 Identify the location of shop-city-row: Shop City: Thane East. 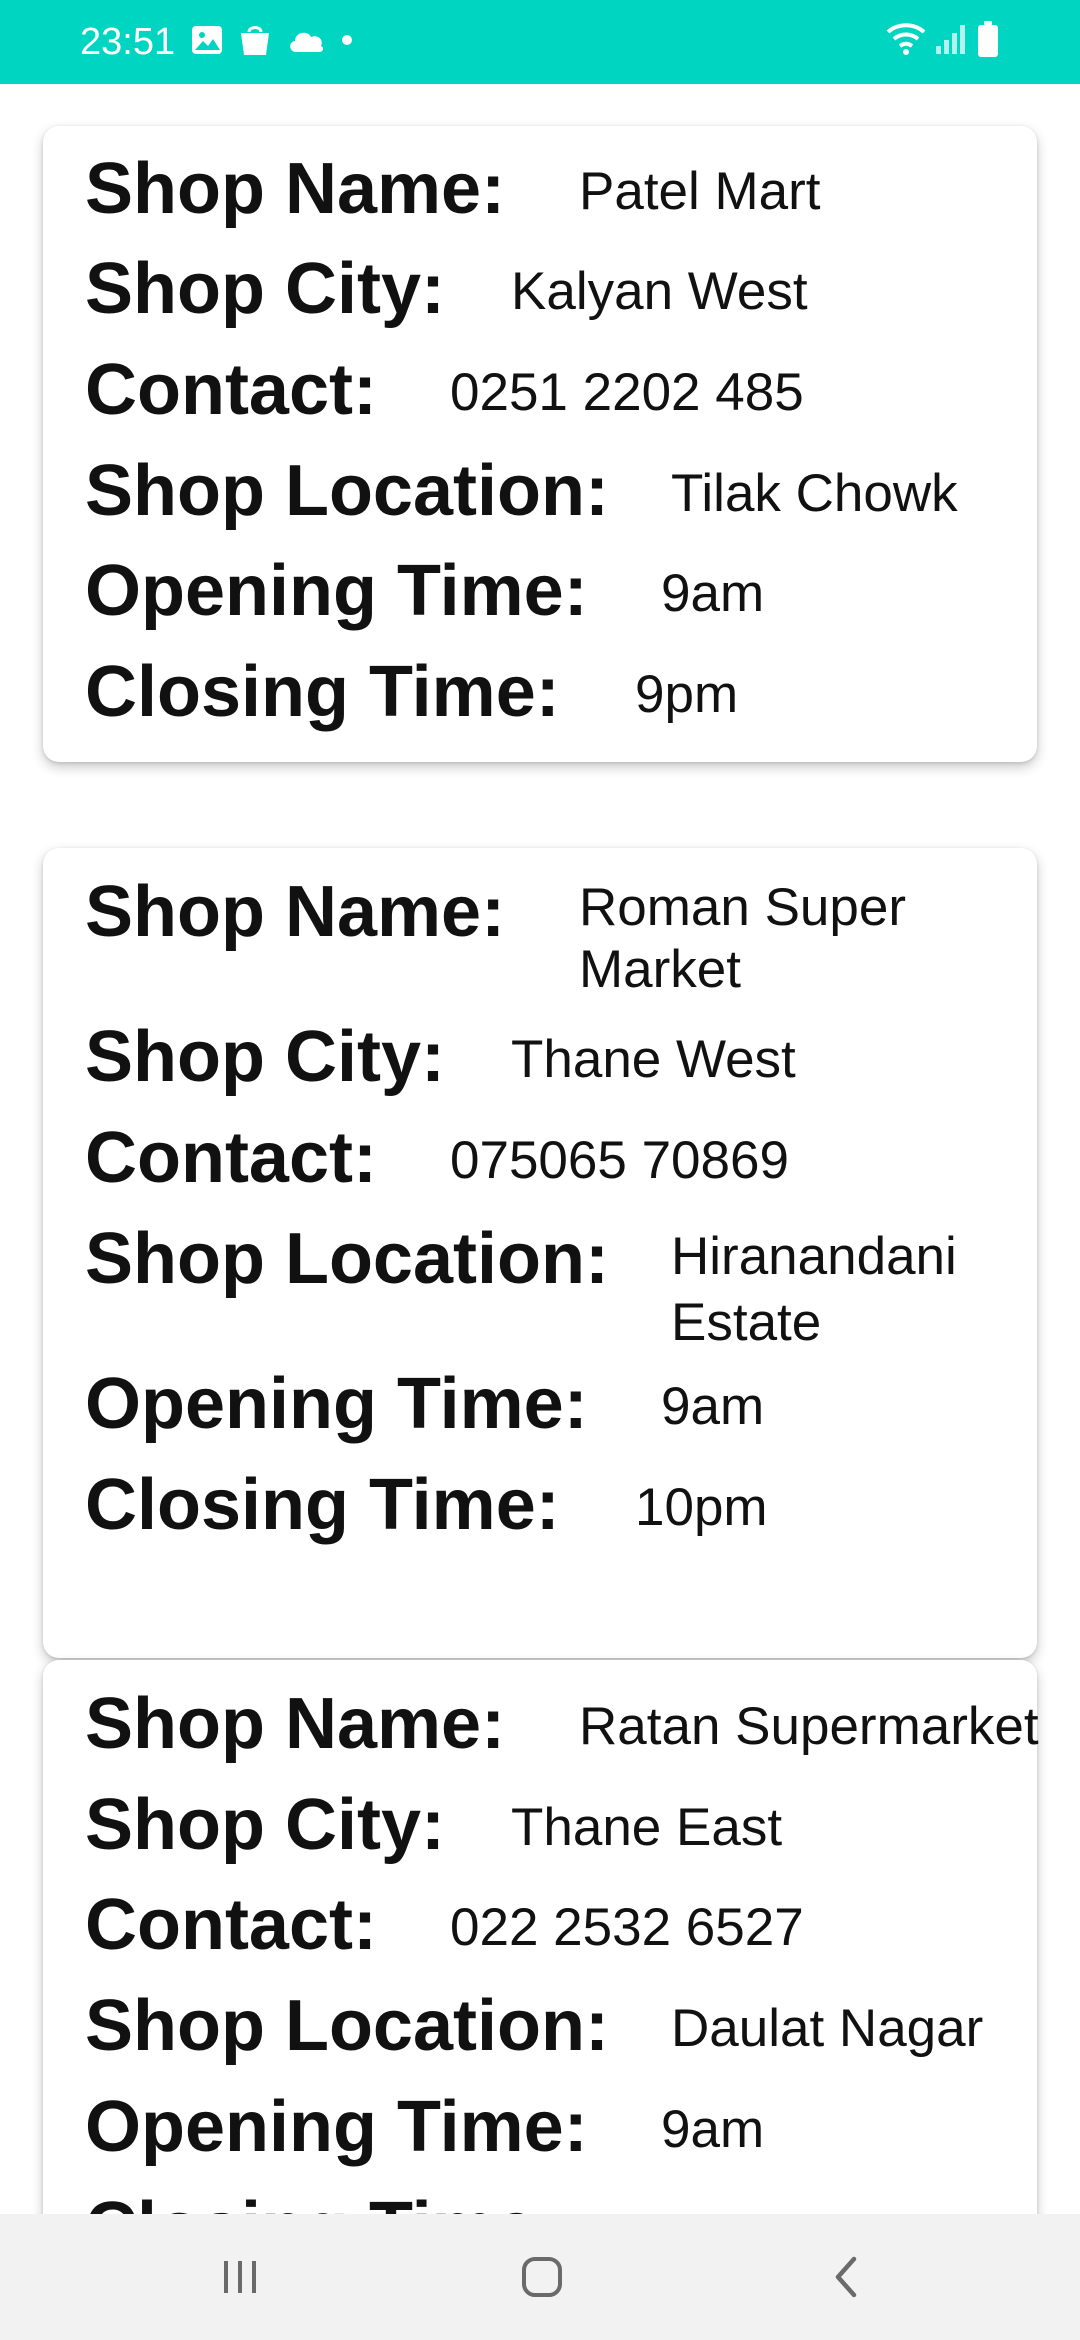
(561, 1825).